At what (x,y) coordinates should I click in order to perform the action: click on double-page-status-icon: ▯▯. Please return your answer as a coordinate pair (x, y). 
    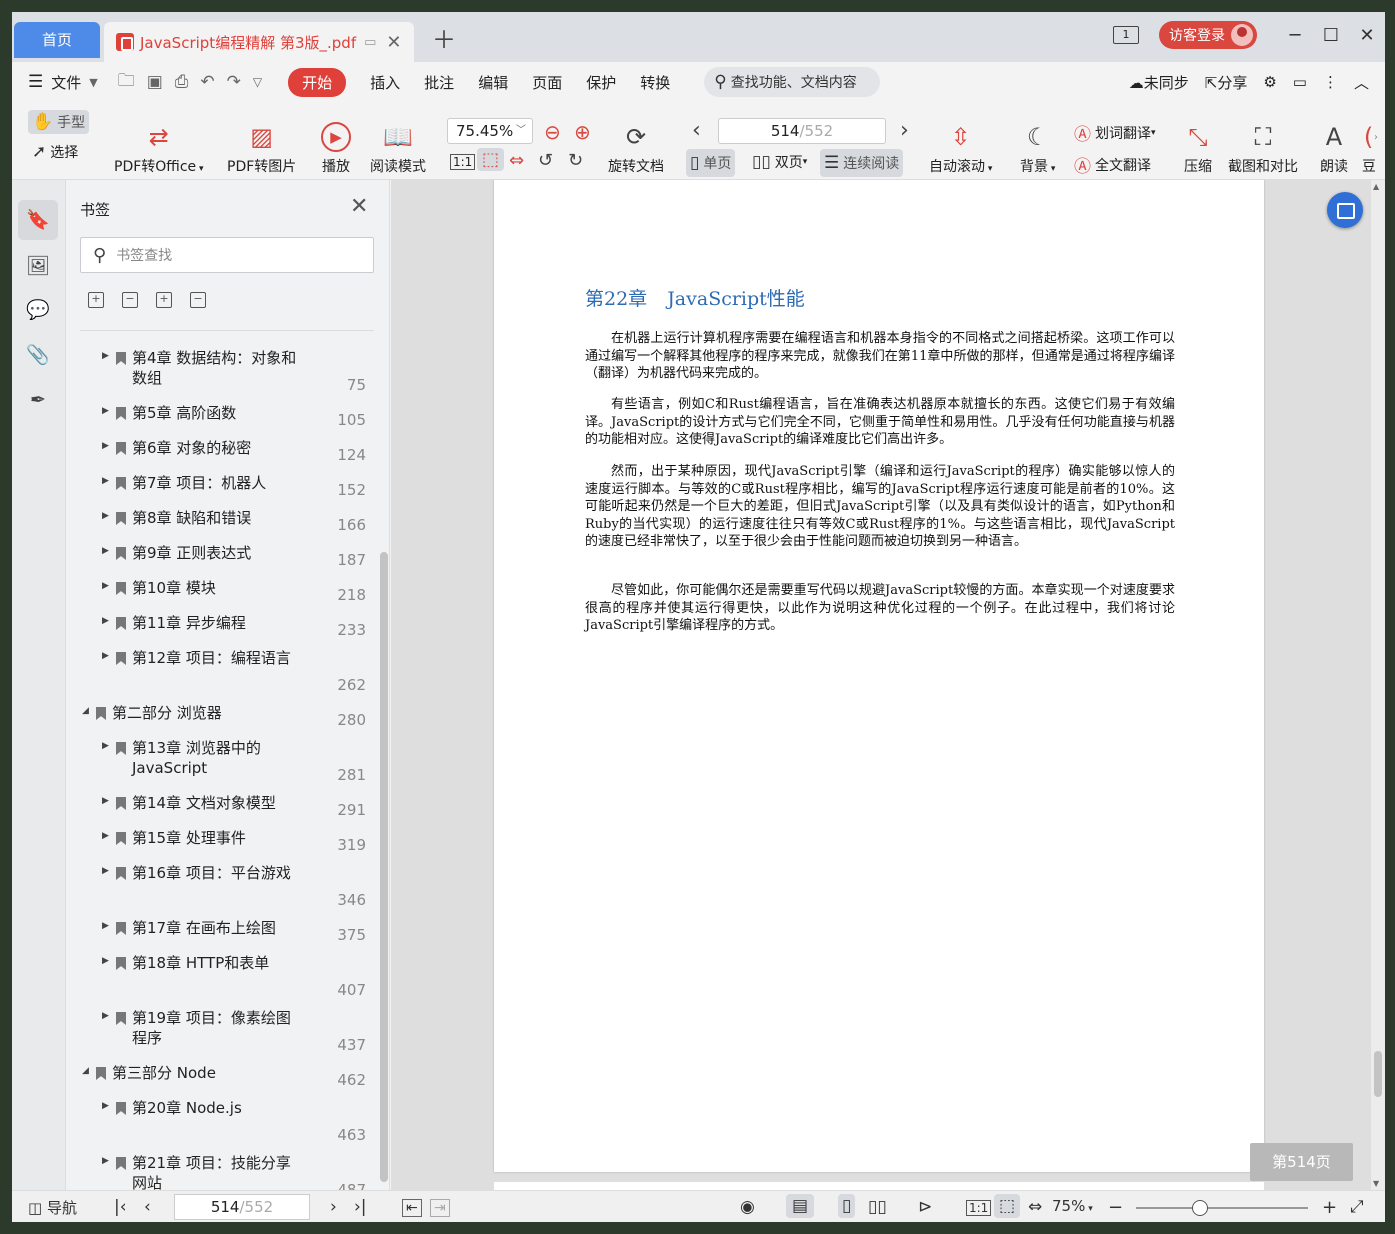
    Looking at the image, I should click on (877, 1207).